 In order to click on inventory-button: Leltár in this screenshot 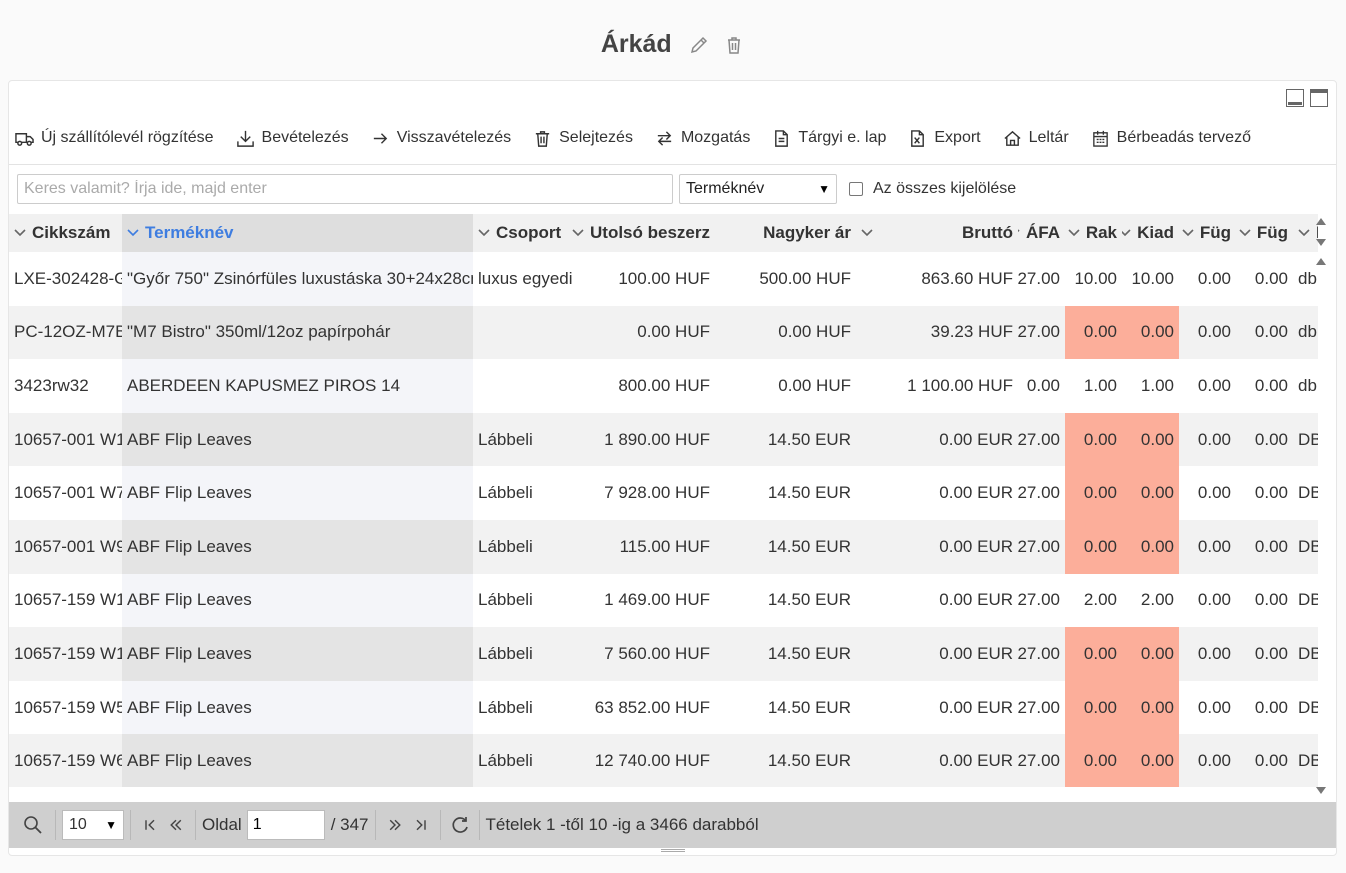, I will do `click(1036, 138)`.